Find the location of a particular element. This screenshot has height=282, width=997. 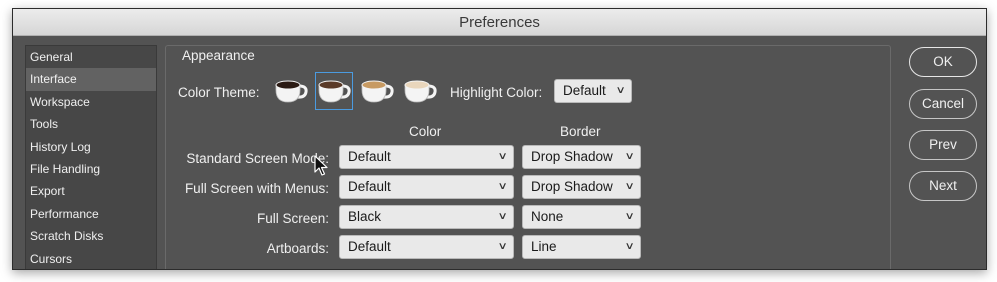

sidebar-item-cursors: Cursors is located at coordinates (91, 258).